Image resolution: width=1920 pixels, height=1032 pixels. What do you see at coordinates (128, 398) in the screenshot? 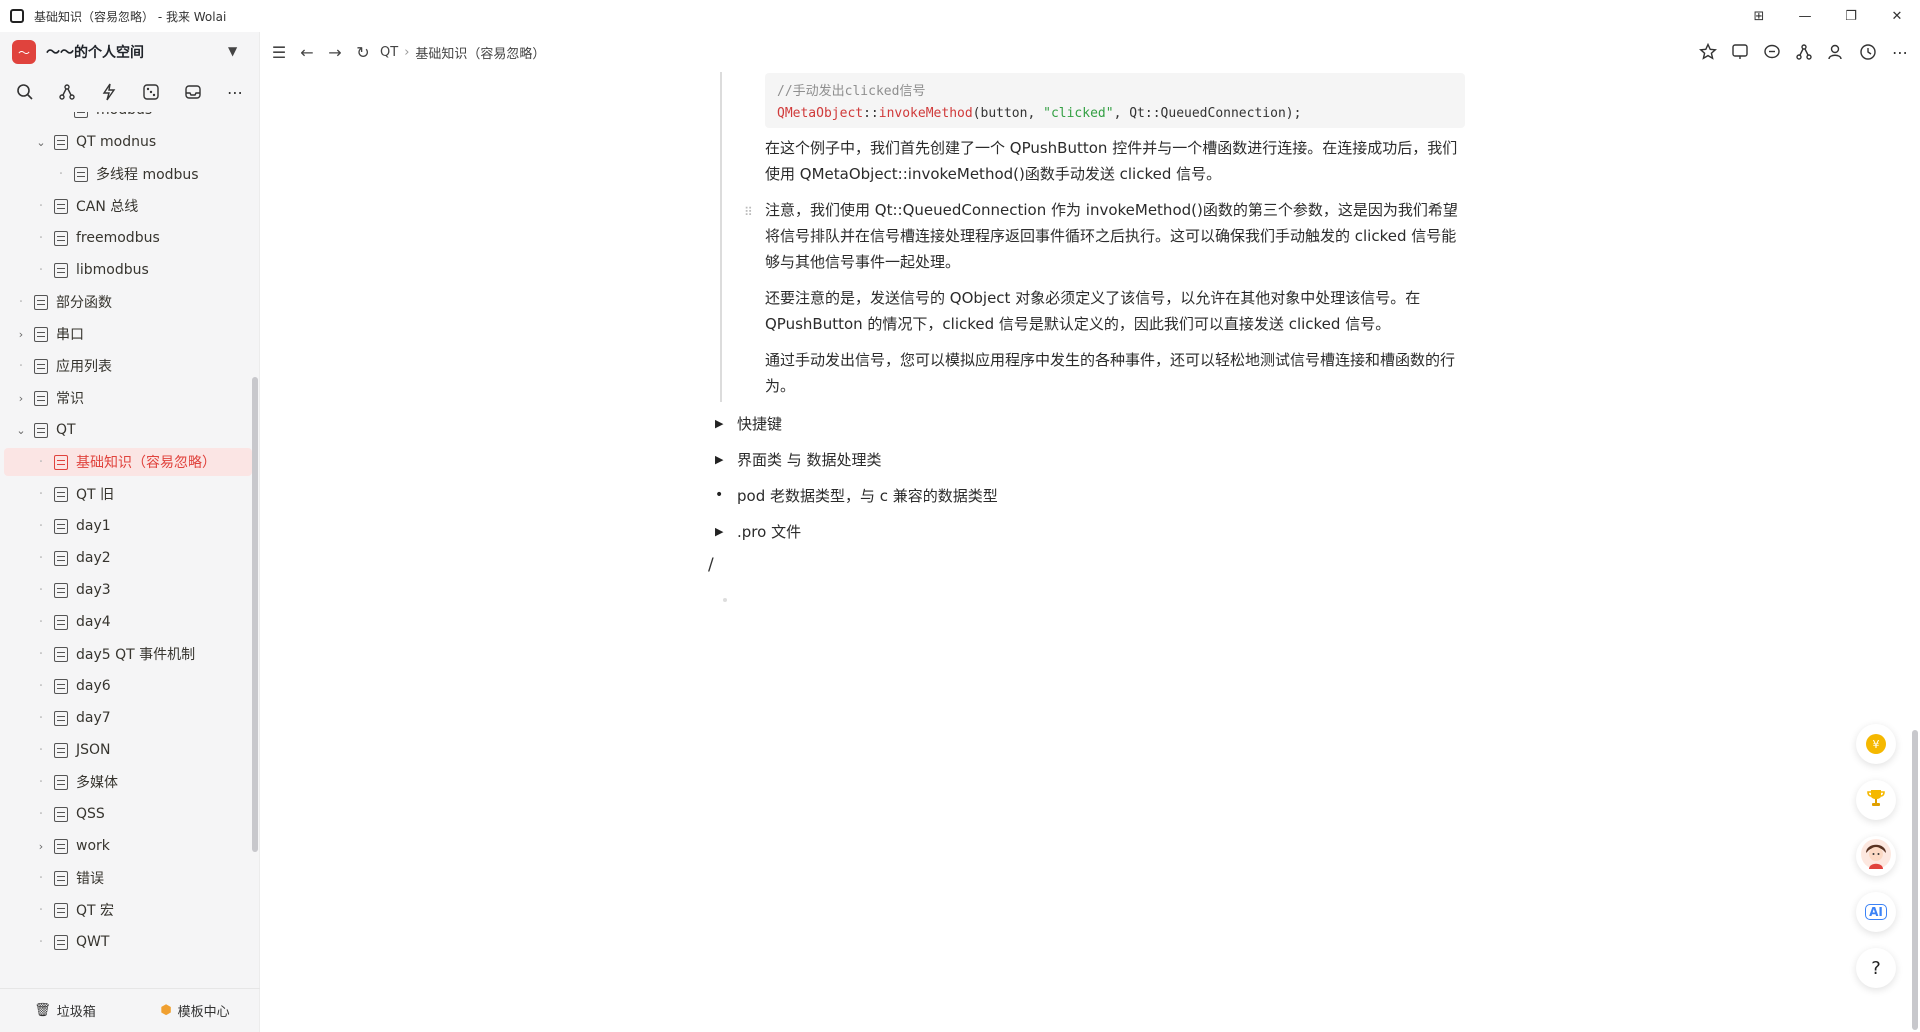
I see `sidebar-tree-item: › 常识` at bounding box center [128, 398].